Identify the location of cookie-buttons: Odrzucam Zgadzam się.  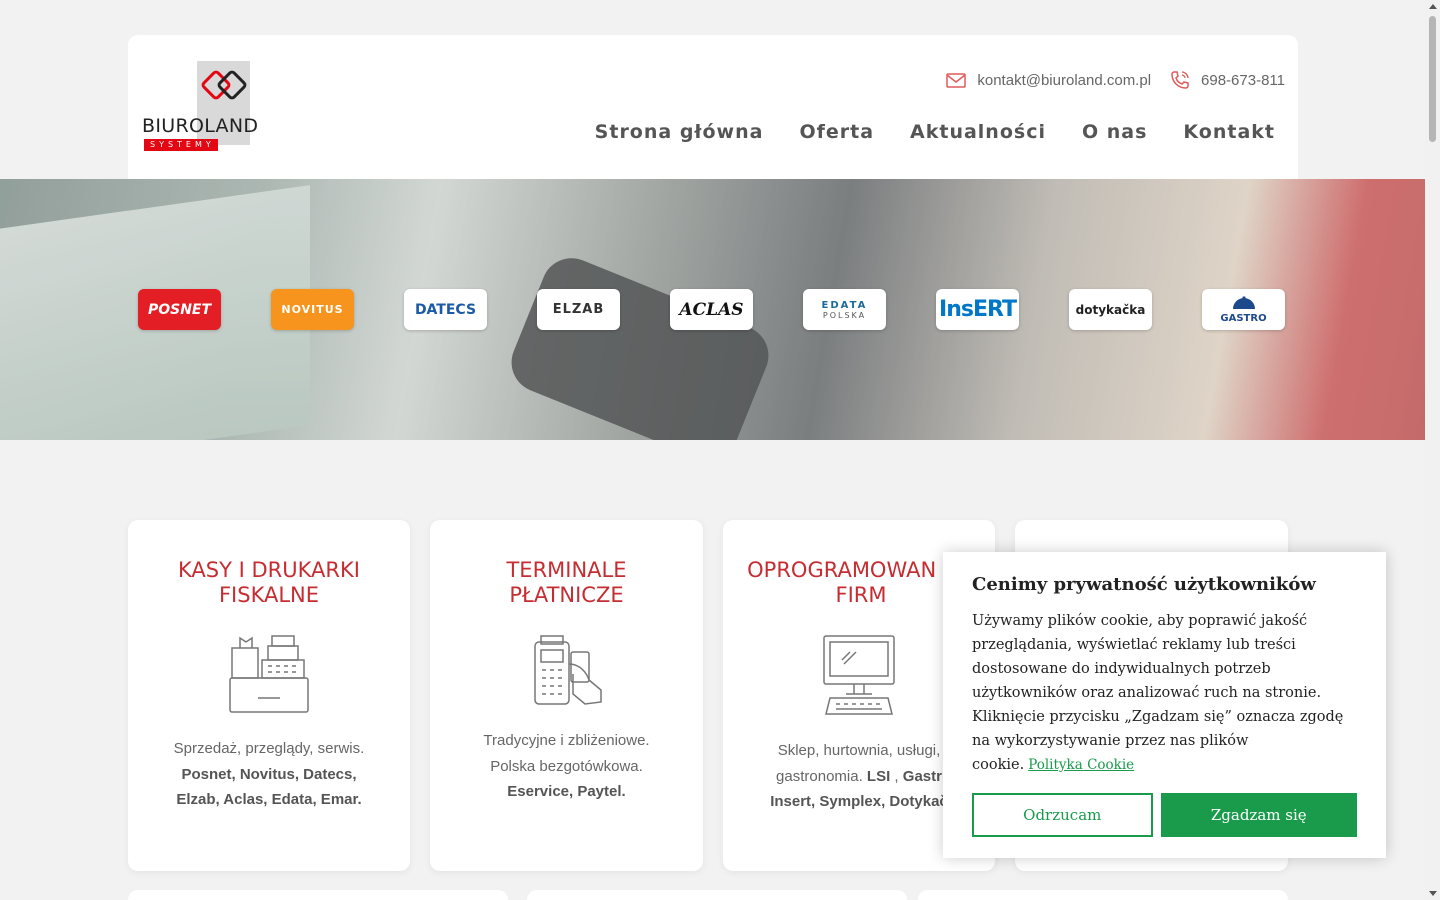
(1164, 815).